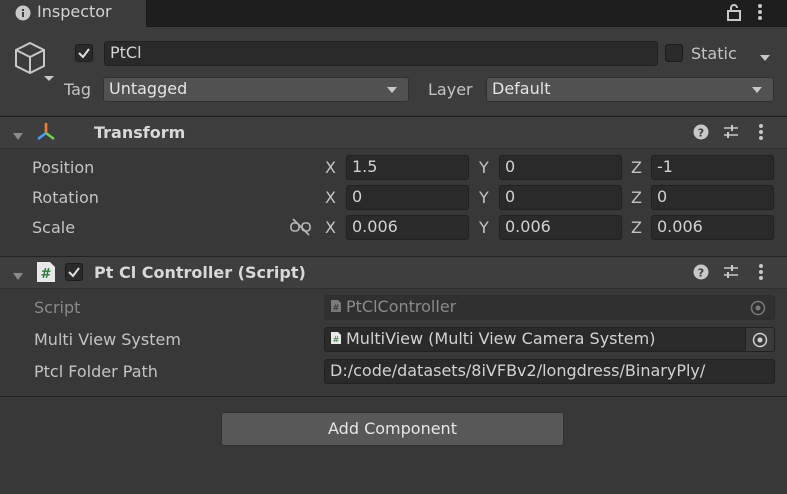 The width and height of the screenshot is (787, 494). I want to click on transform-icon, so click(46, 134).